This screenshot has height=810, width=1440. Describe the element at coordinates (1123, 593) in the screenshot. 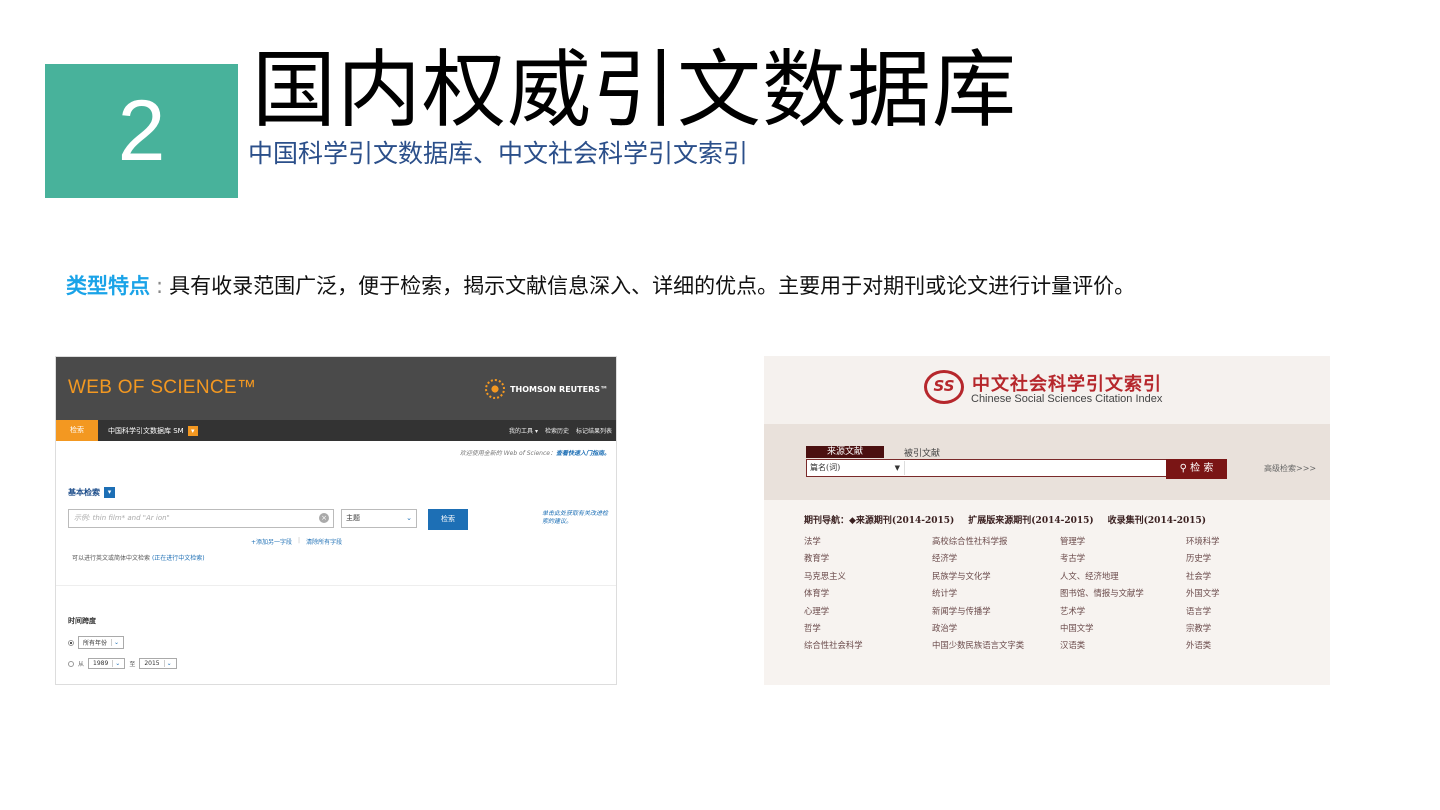

I see `subject-category-link: 图书馆、情报与文献学` at that location.